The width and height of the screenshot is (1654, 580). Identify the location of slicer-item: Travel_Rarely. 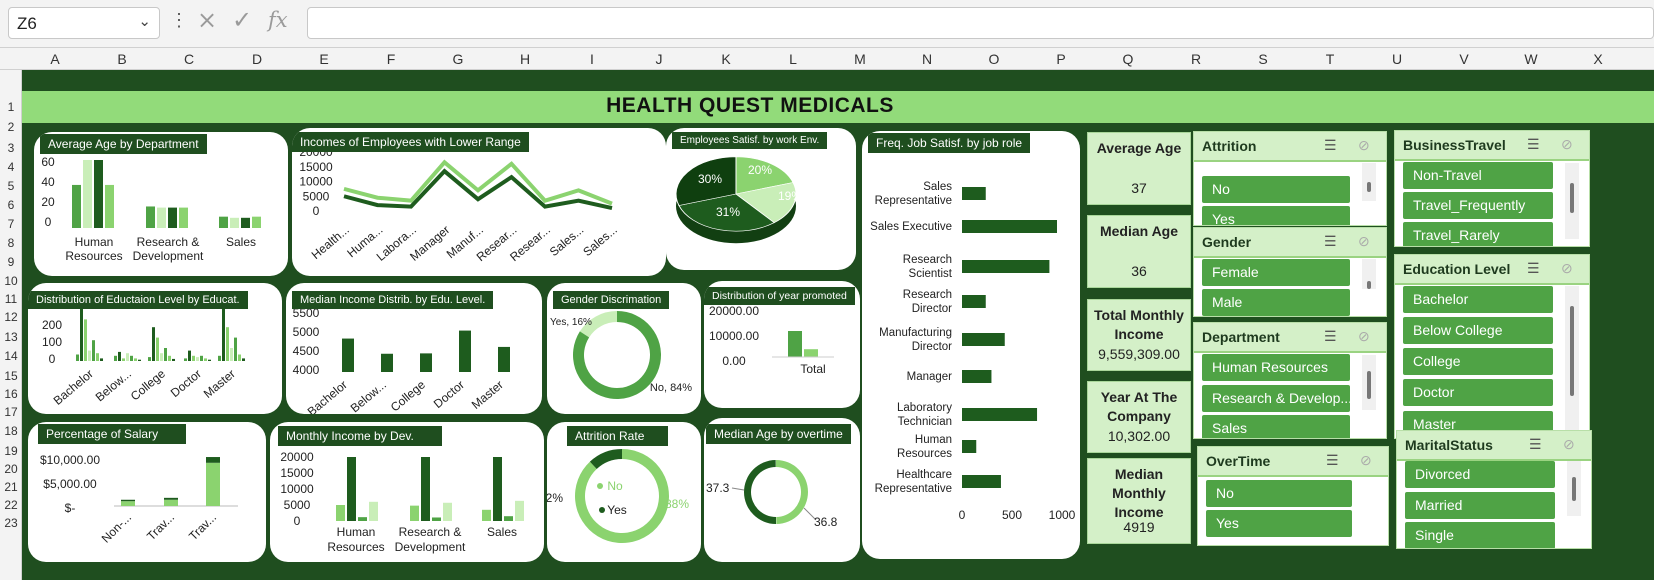
(1478, 234).